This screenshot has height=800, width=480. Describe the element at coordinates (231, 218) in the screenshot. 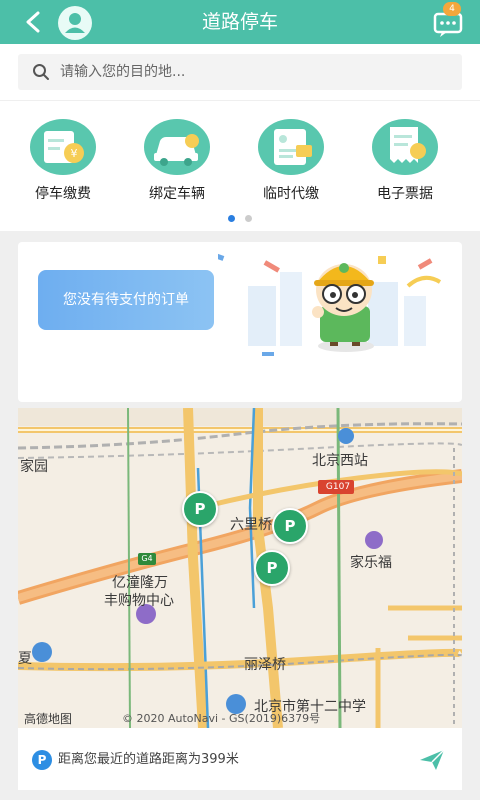

I see `page-dot-active` at that location.